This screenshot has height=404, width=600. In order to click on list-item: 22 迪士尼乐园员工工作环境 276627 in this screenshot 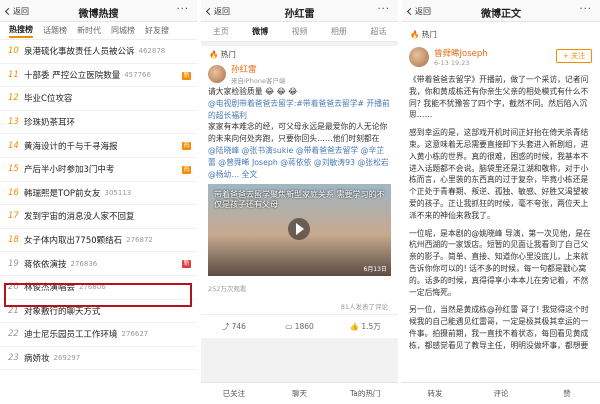, I will do `click(98, 335)`.